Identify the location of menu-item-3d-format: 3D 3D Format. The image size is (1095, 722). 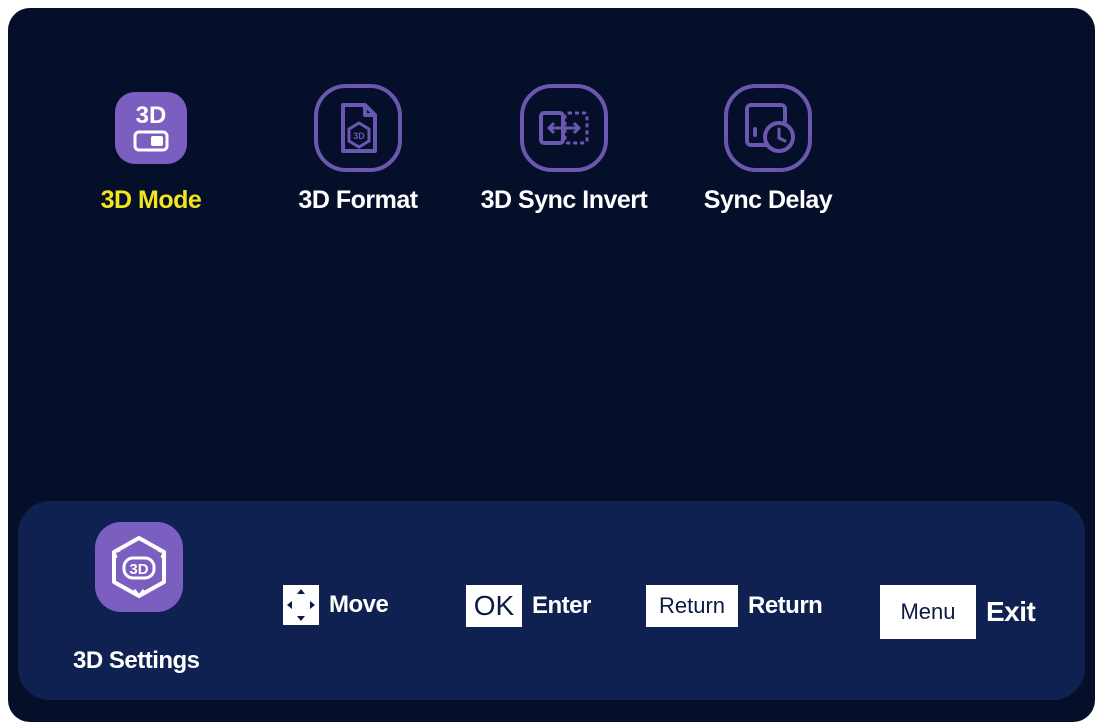
(358, 148).